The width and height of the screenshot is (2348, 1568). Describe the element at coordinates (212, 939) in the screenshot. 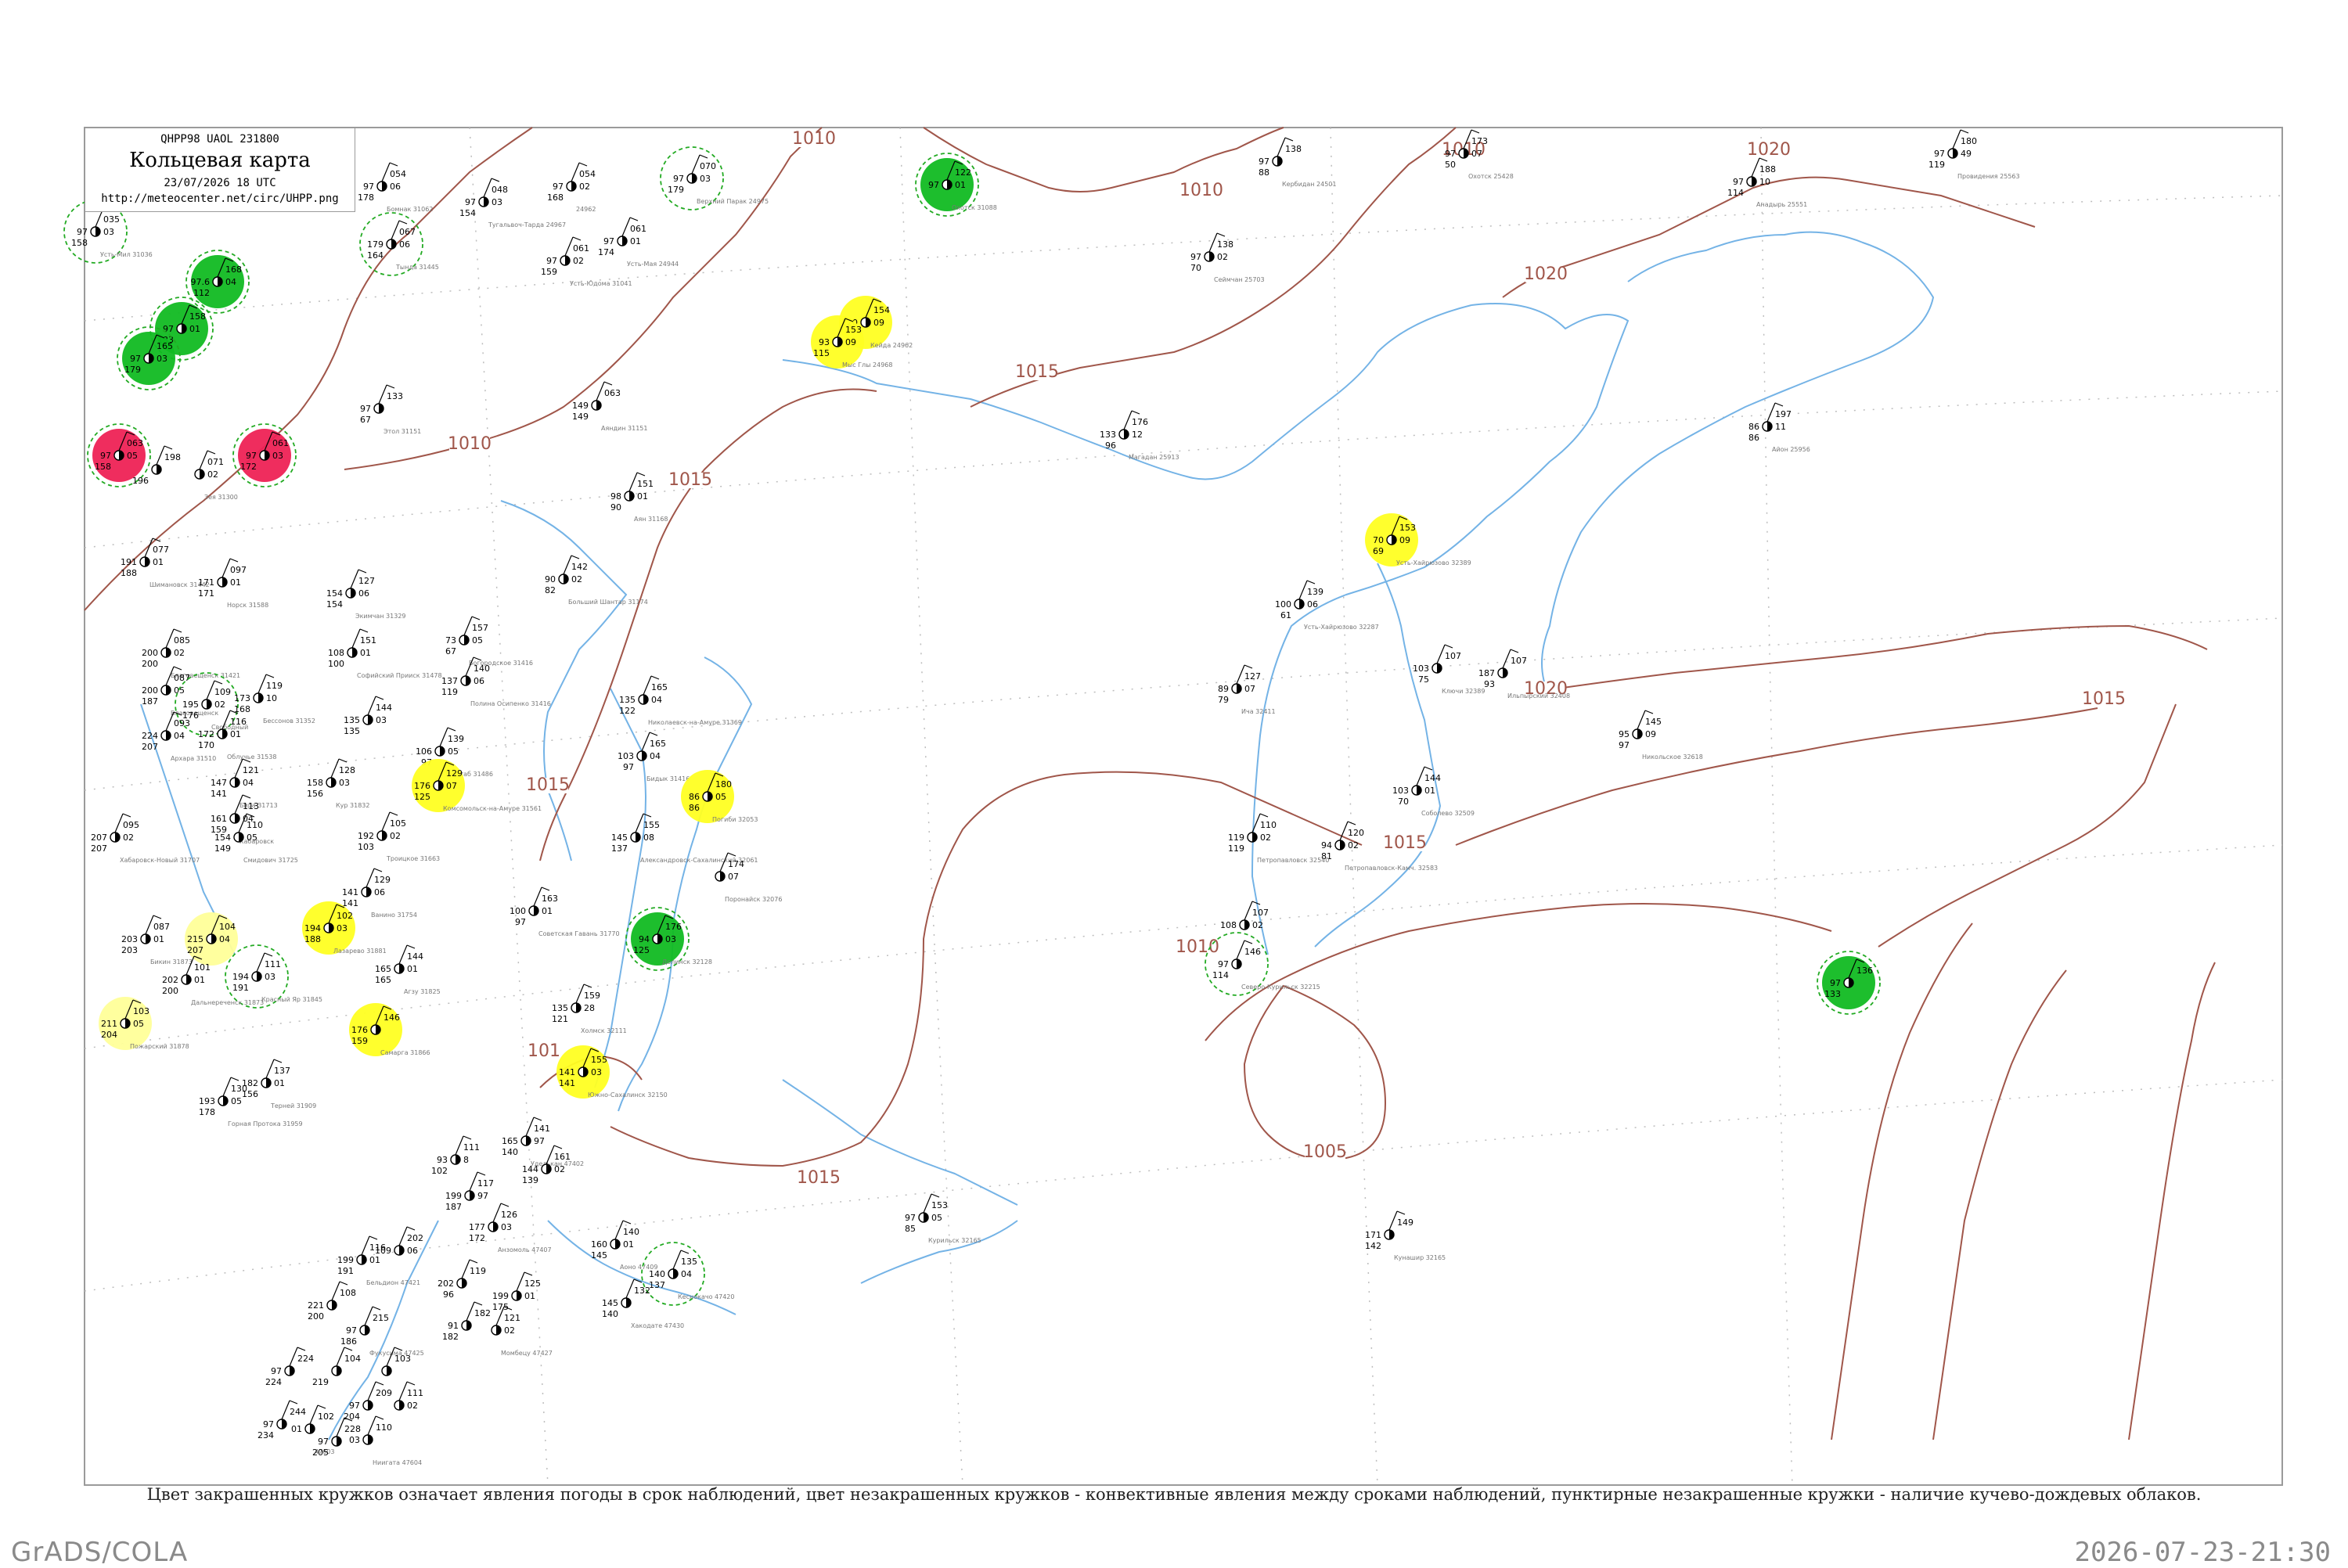

I see `station-plot: 104 215207 04` at that location.